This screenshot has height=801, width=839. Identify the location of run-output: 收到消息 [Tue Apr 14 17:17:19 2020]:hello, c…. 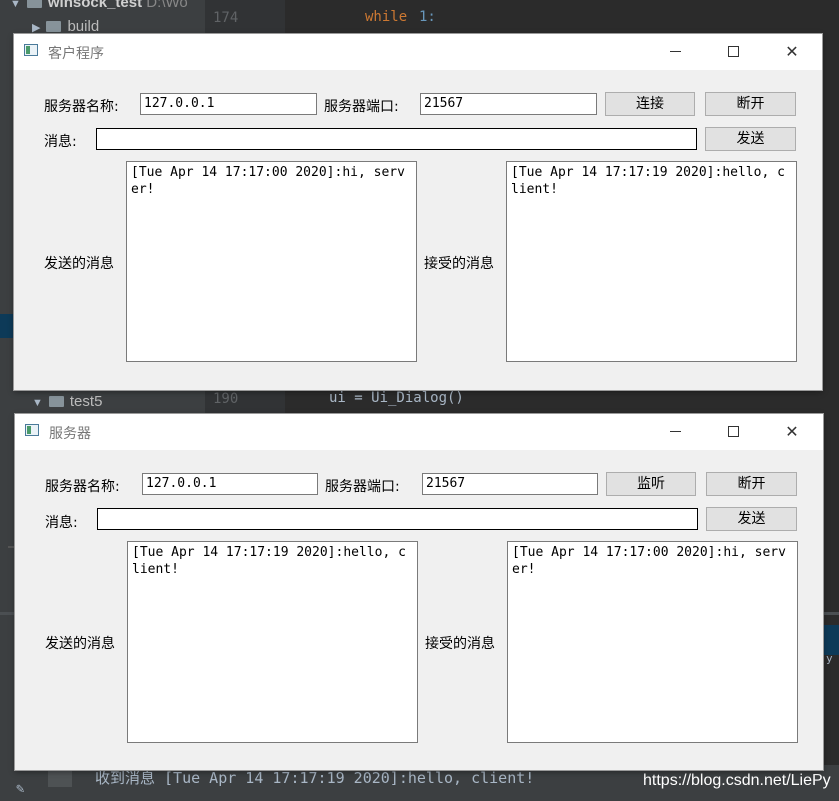
(315, 778).